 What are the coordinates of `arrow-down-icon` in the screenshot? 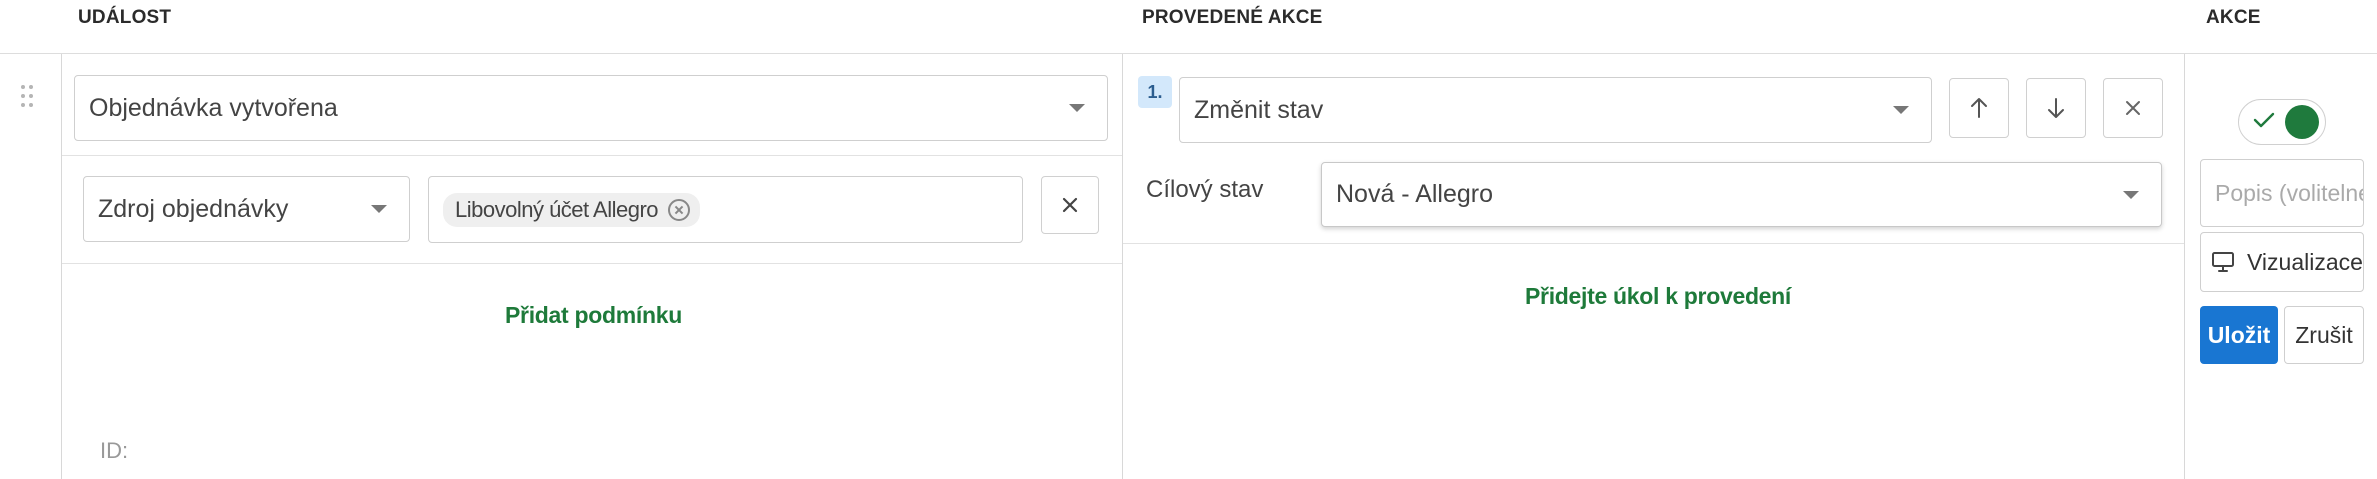 It's located at (2056, 108).